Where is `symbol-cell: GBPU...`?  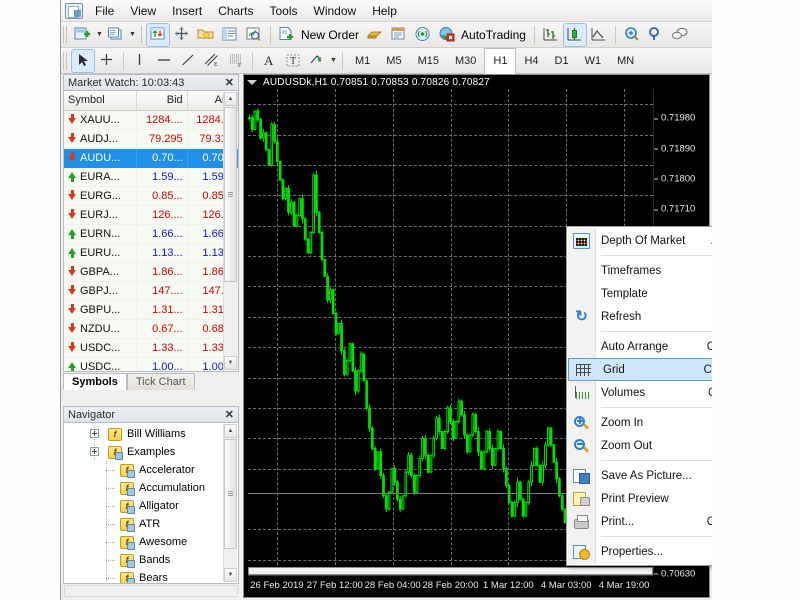
symbol-cell: GBPU... is located at coordinates (101, 310).